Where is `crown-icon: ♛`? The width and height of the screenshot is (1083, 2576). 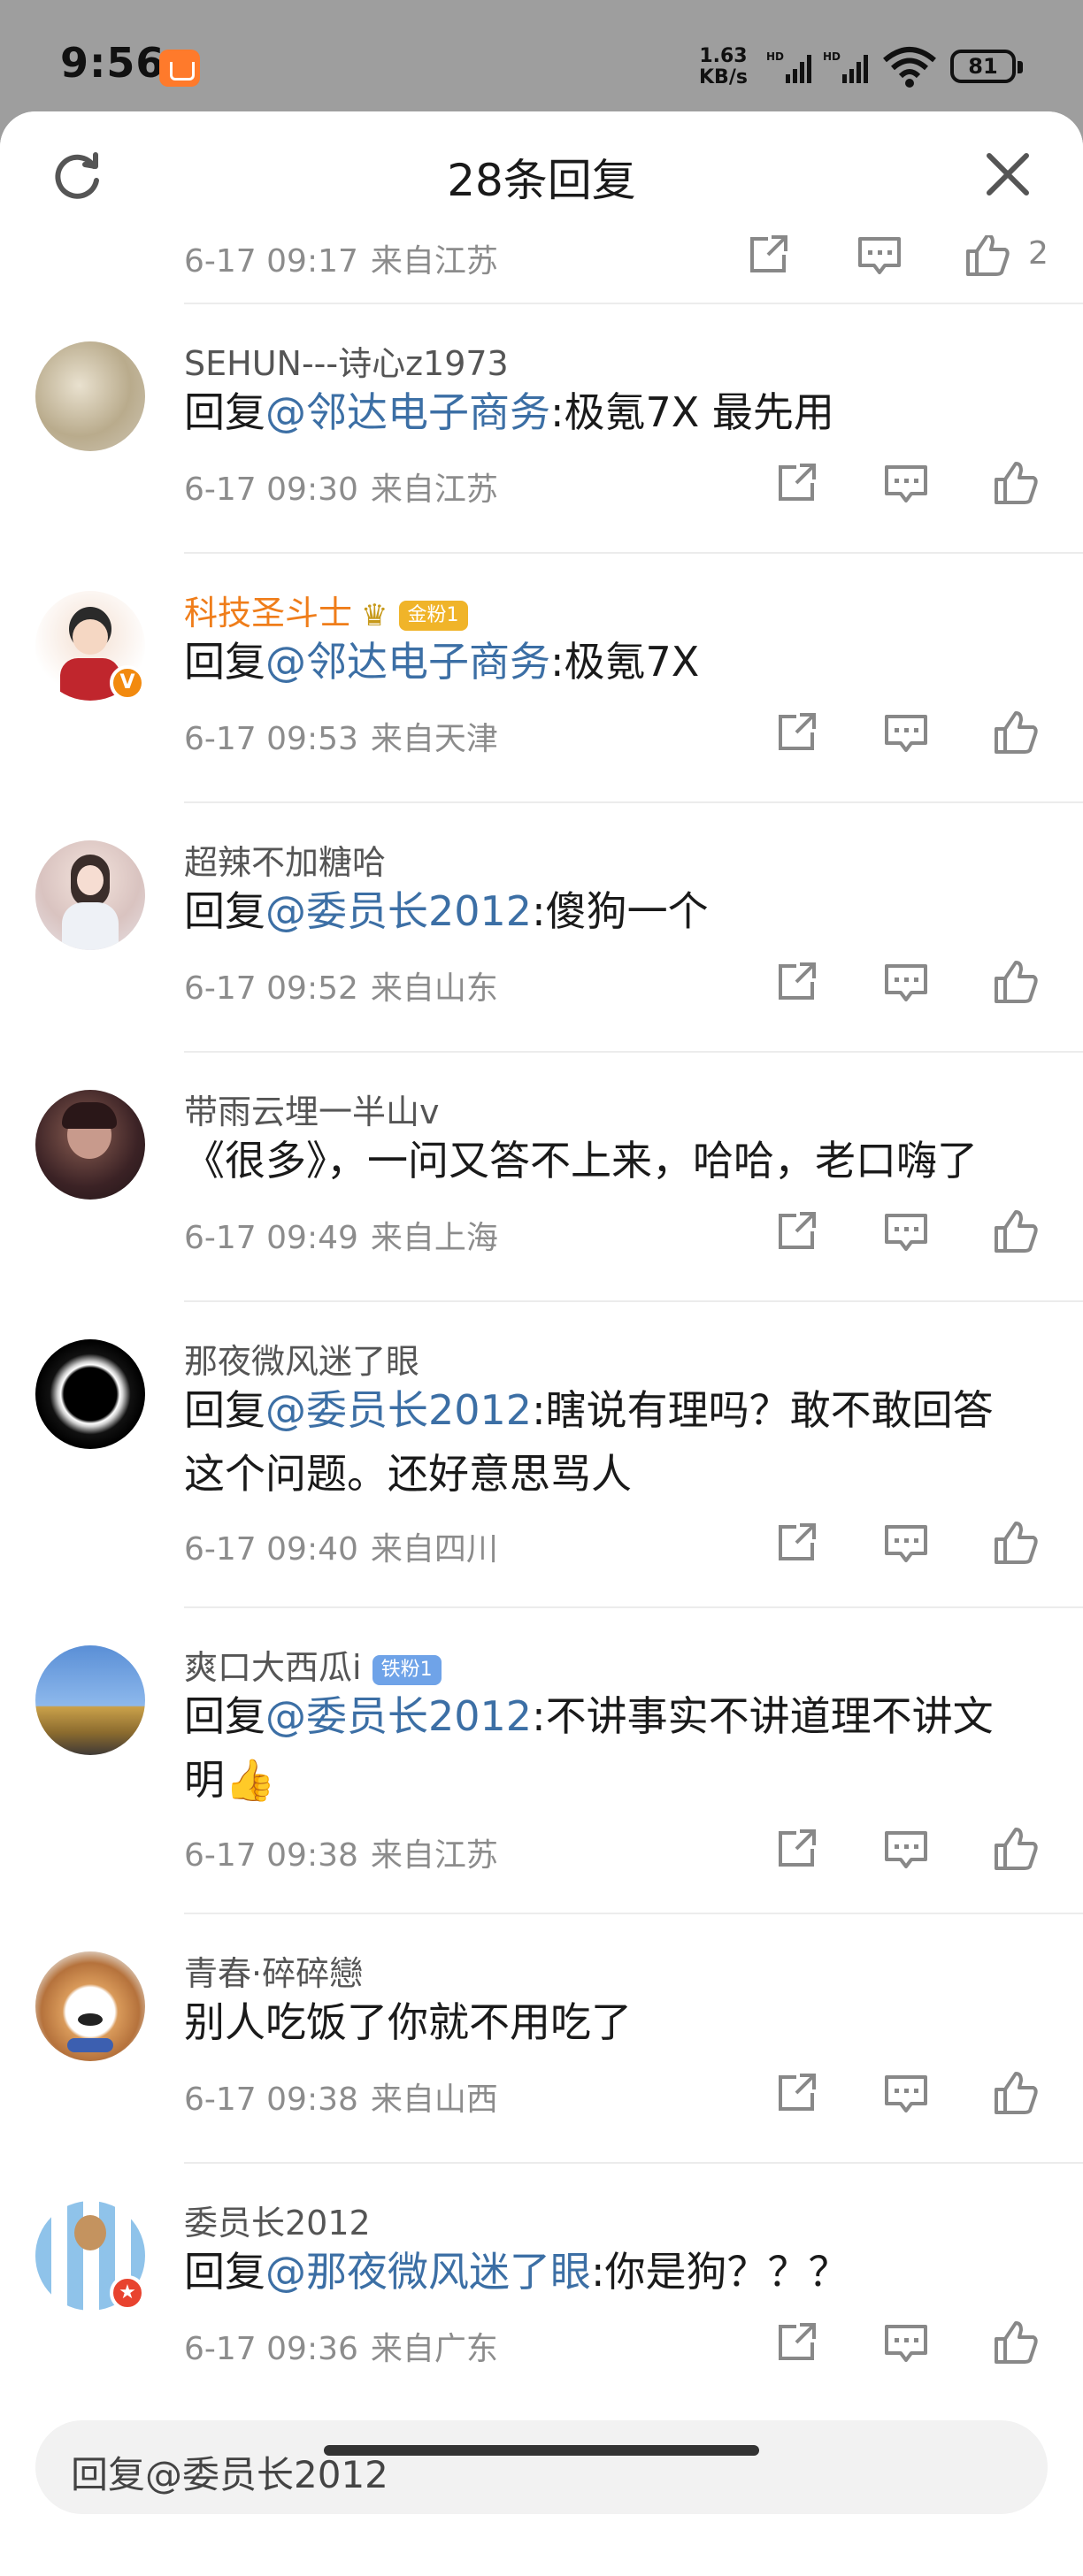
crown-icon: ♛ is located at coordinates (374, 615).